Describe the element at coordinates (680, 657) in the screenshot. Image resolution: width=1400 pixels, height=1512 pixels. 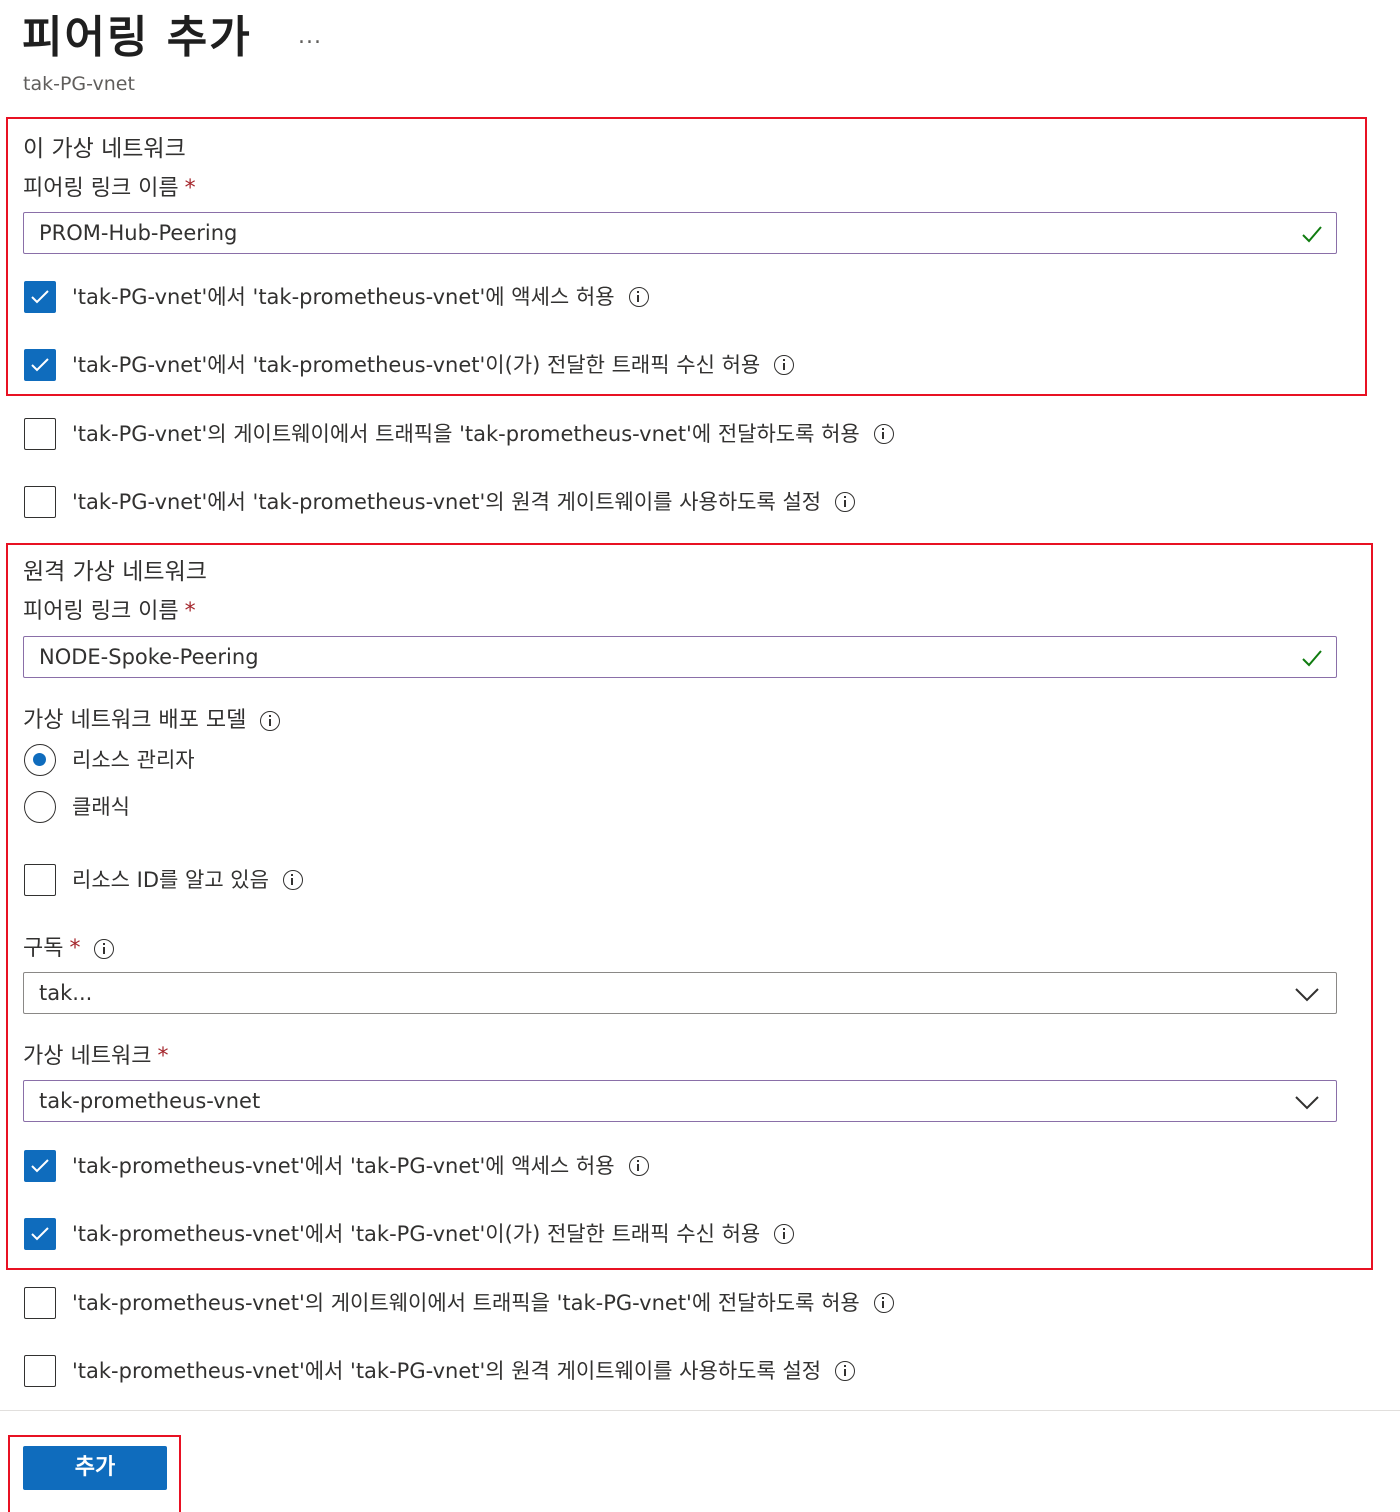
I see `peering-link-name-input-remote: NODE-Spoke-Peering` at that location.